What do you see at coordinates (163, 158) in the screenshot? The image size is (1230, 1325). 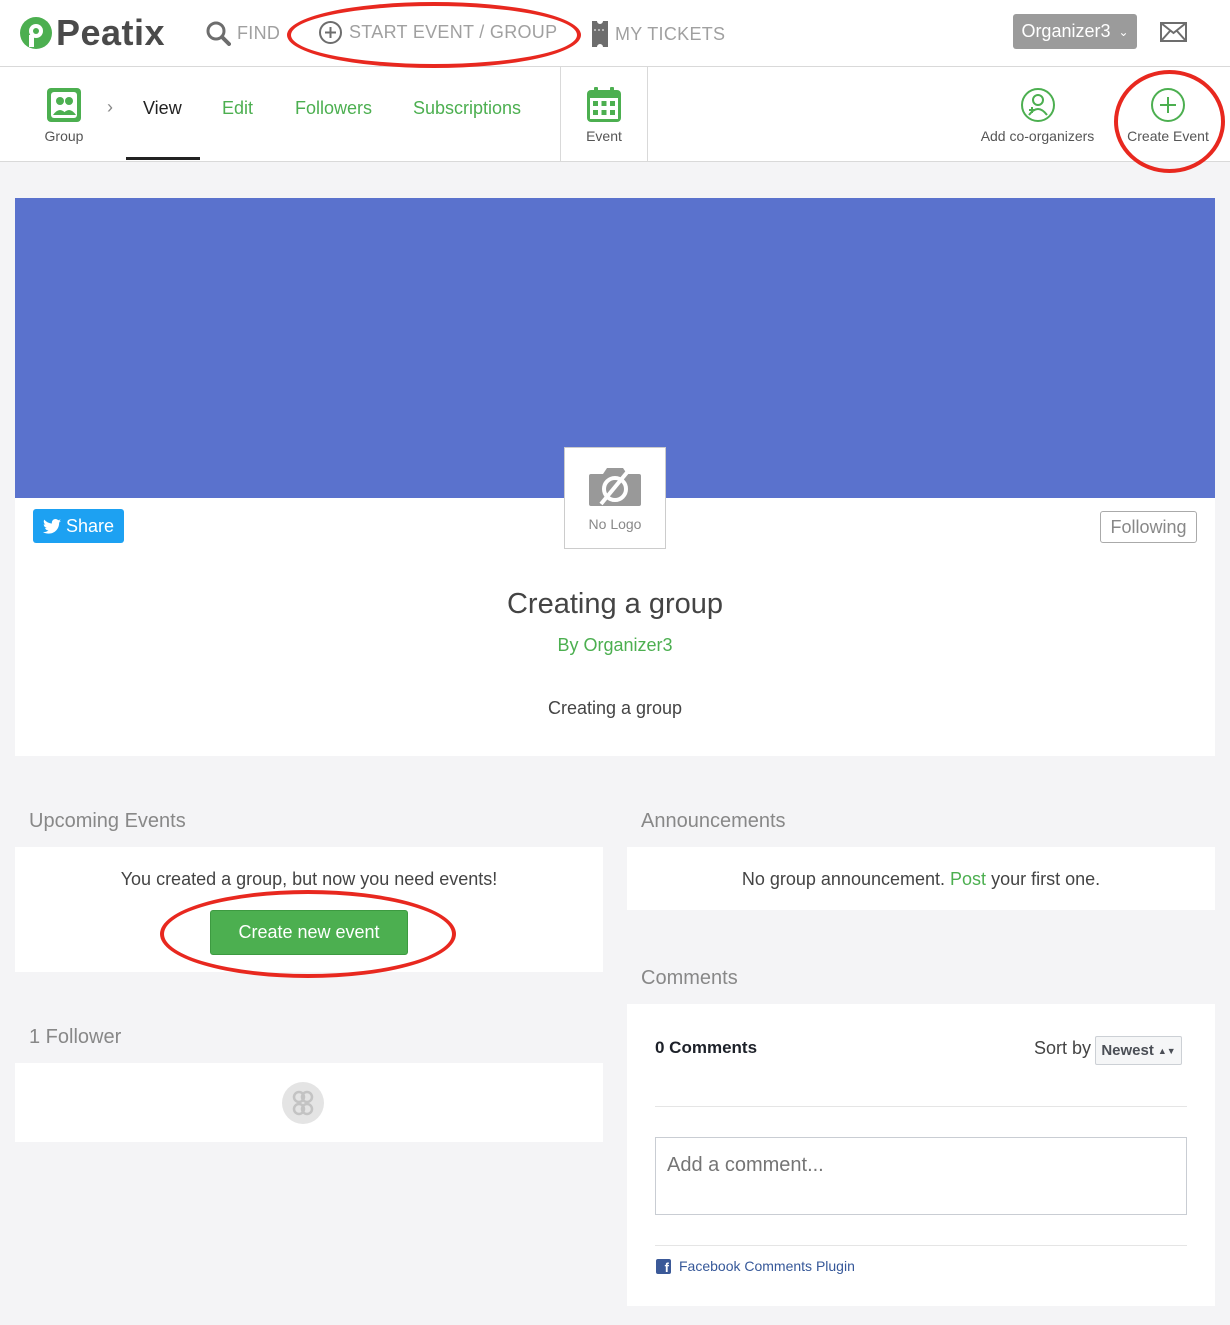 I see `active-tab-indicator` at bounding box center [163, 158].